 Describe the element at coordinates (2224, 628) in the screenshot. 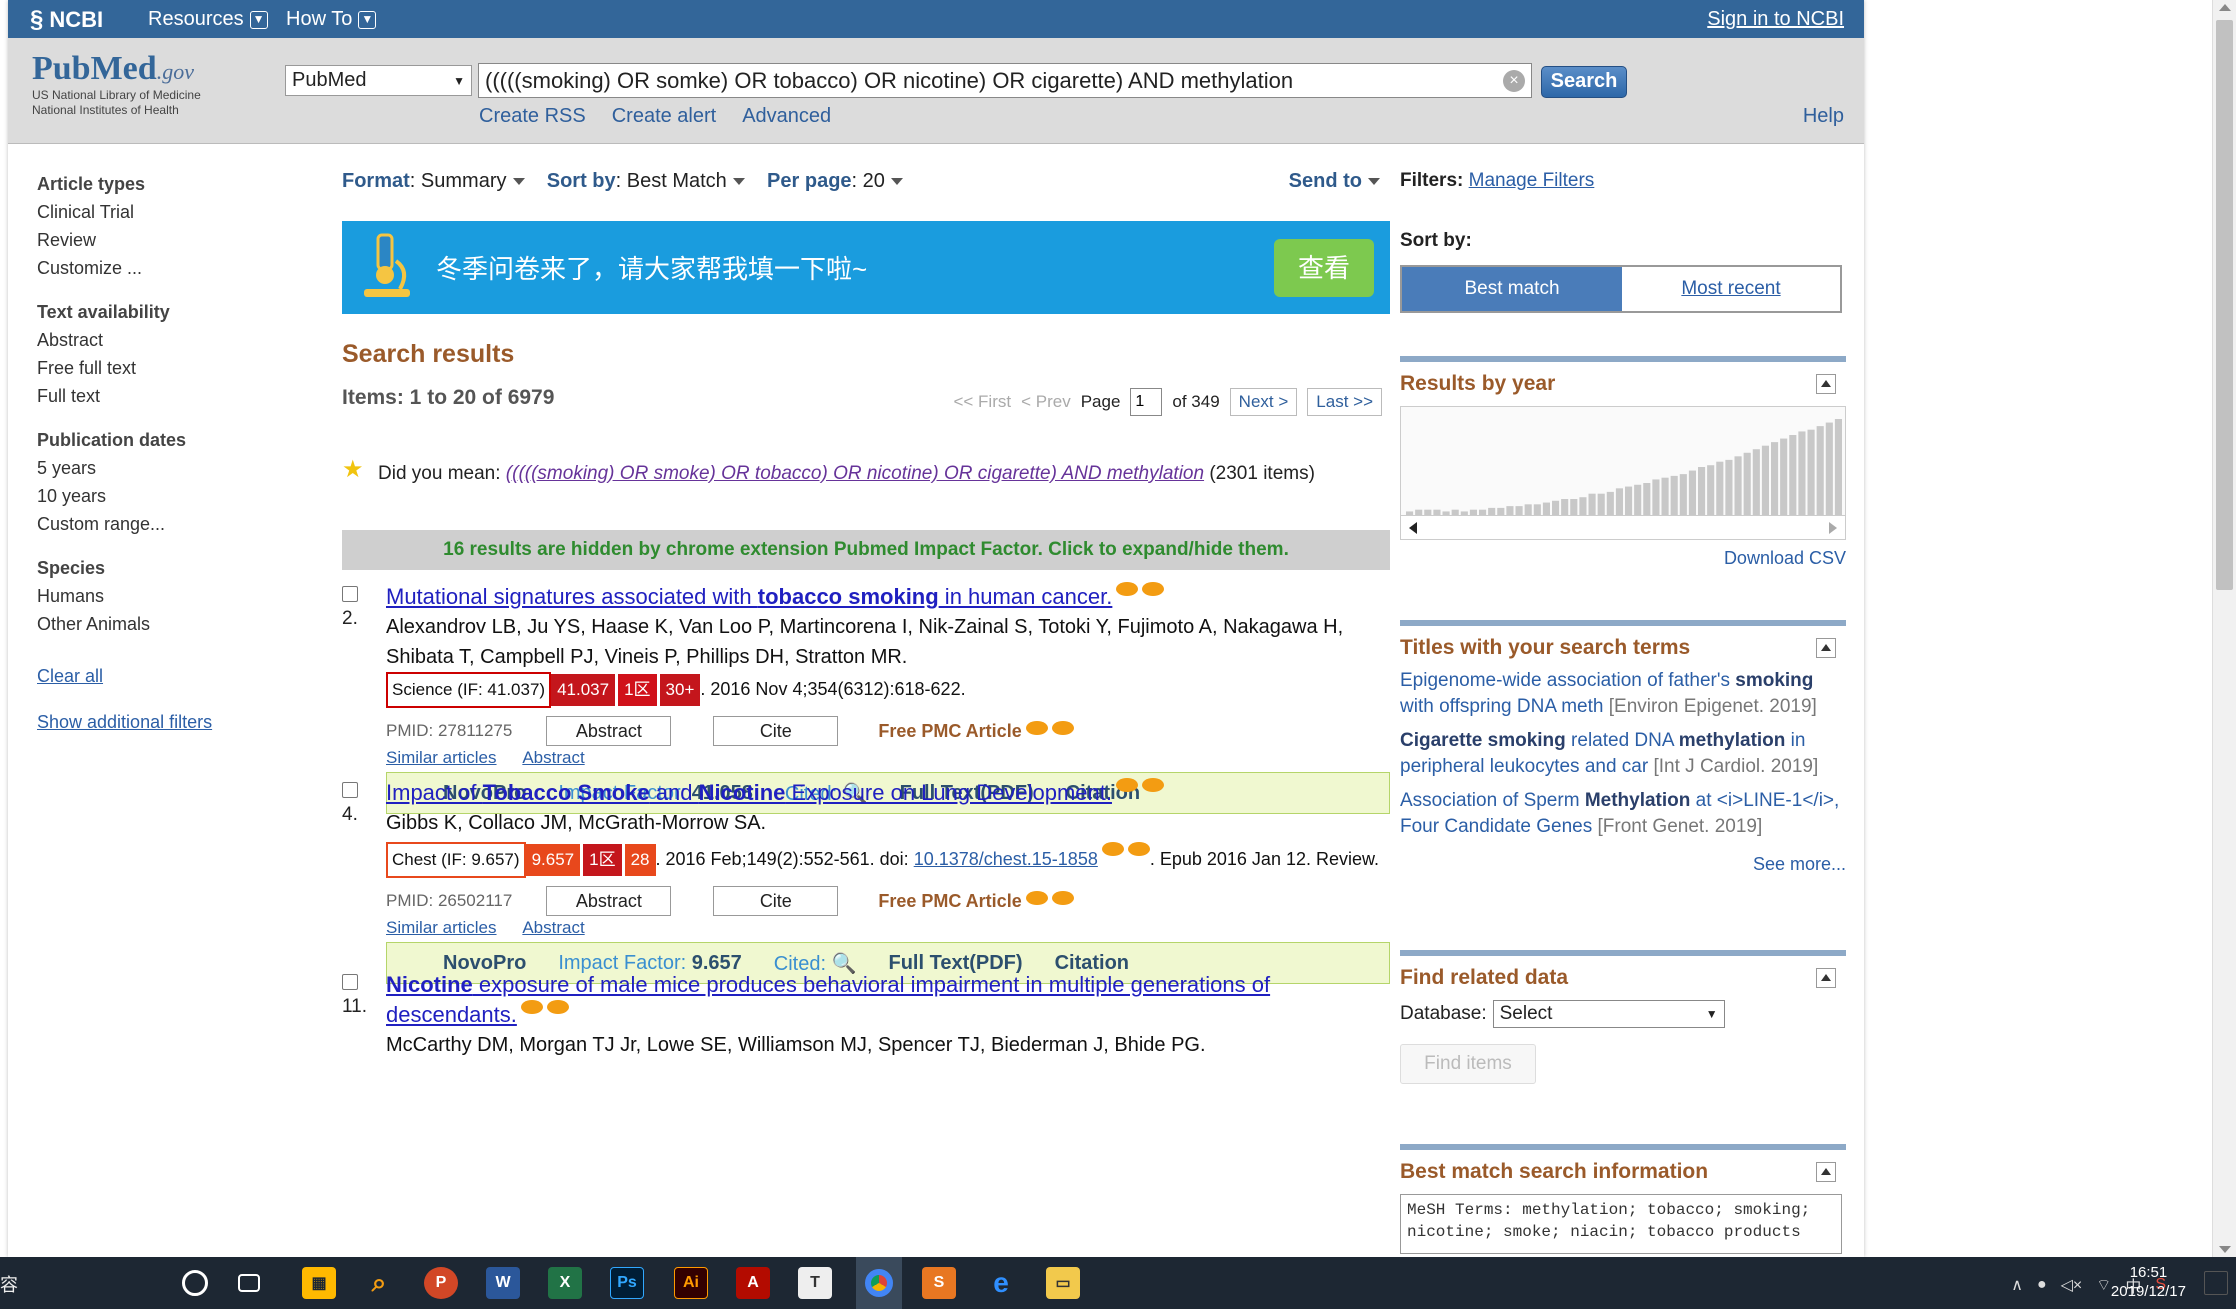

I see `browser-scrollbar` at that location.